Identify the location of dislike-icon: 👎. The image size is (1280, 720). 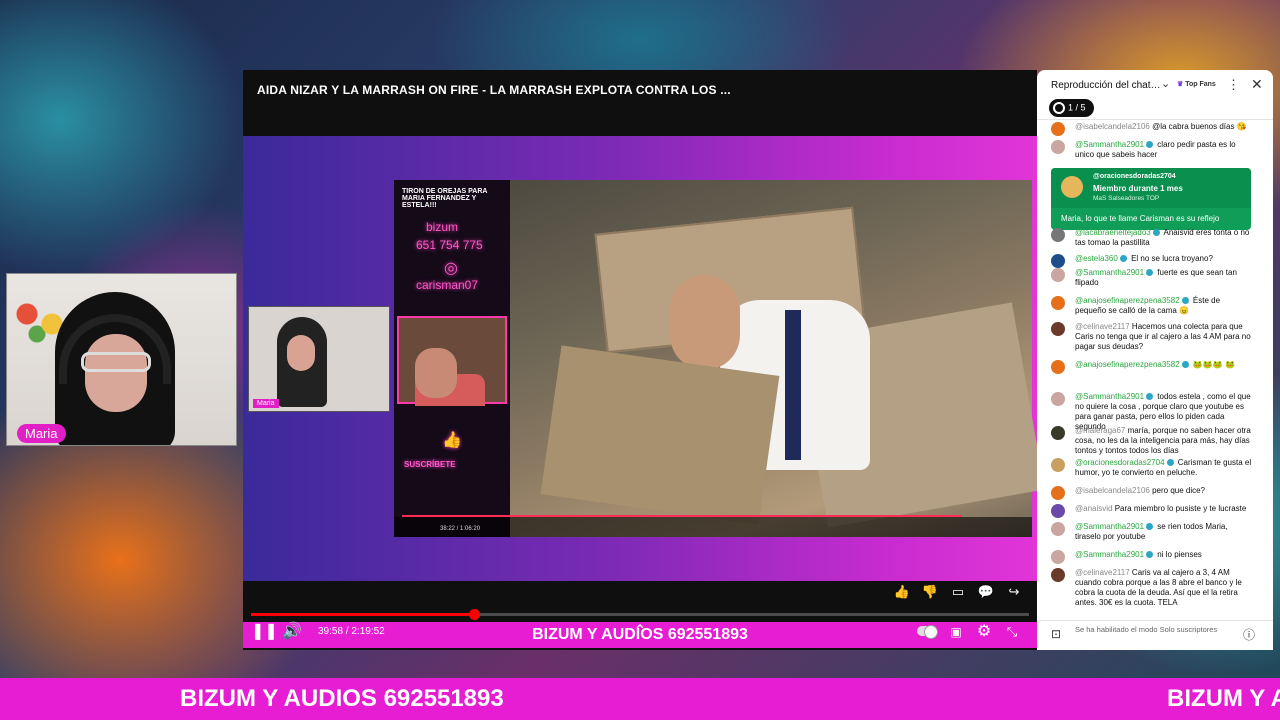
(930, 592).